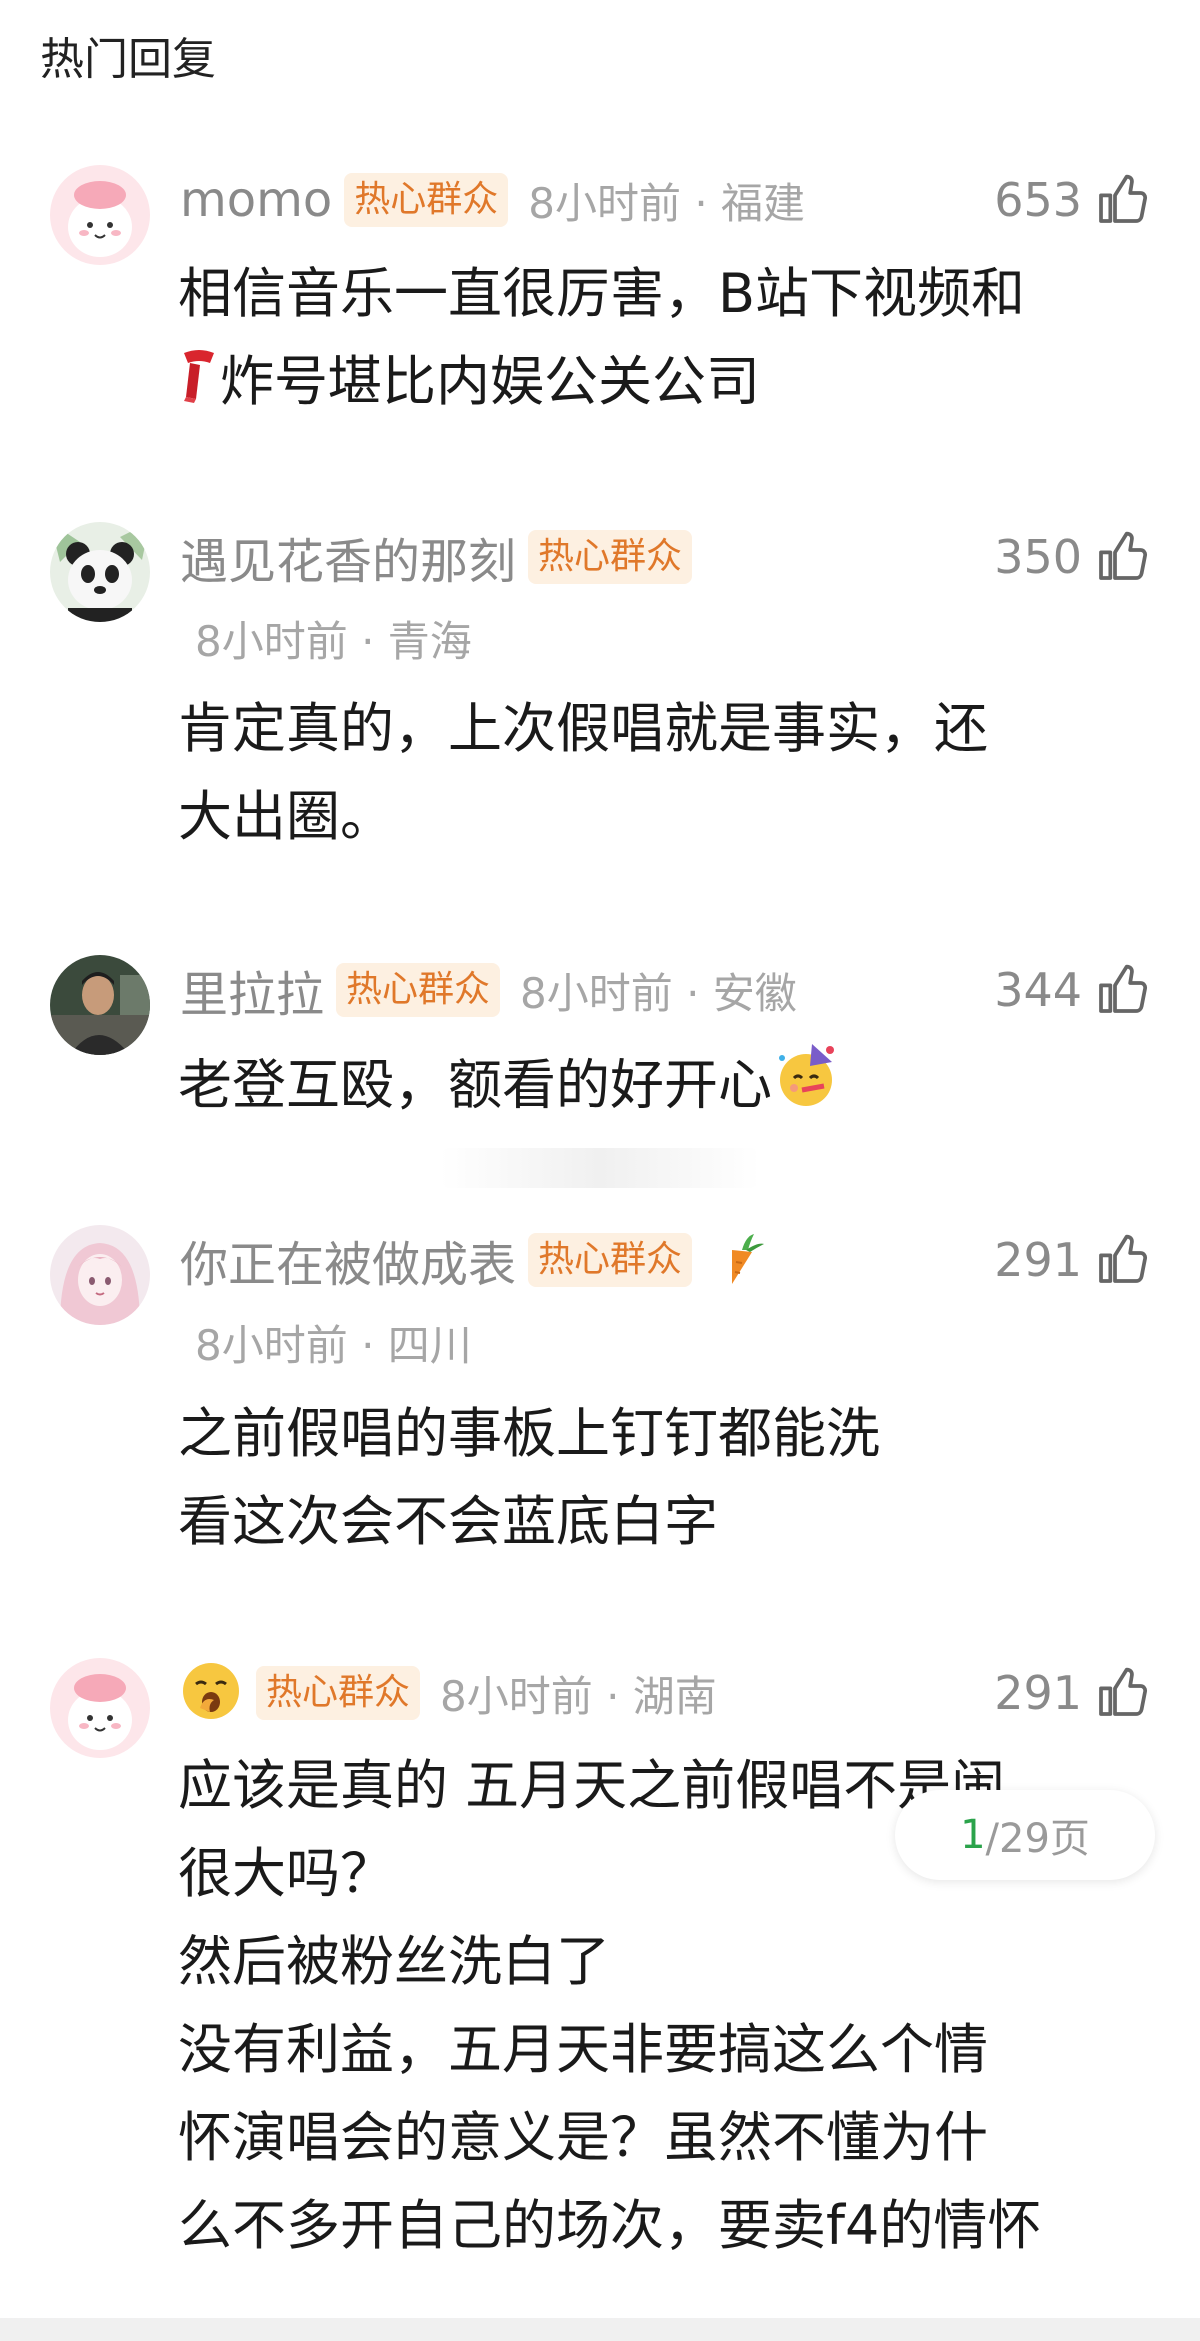  I want to click on page-indicator: 1/29页, so click(1025, 1835).